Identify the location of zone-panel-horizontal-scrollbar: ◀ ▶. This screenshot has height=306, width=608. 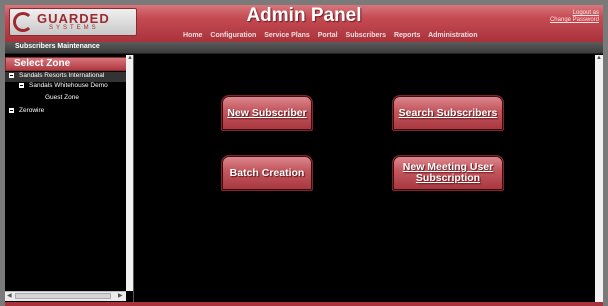
(65, 296).